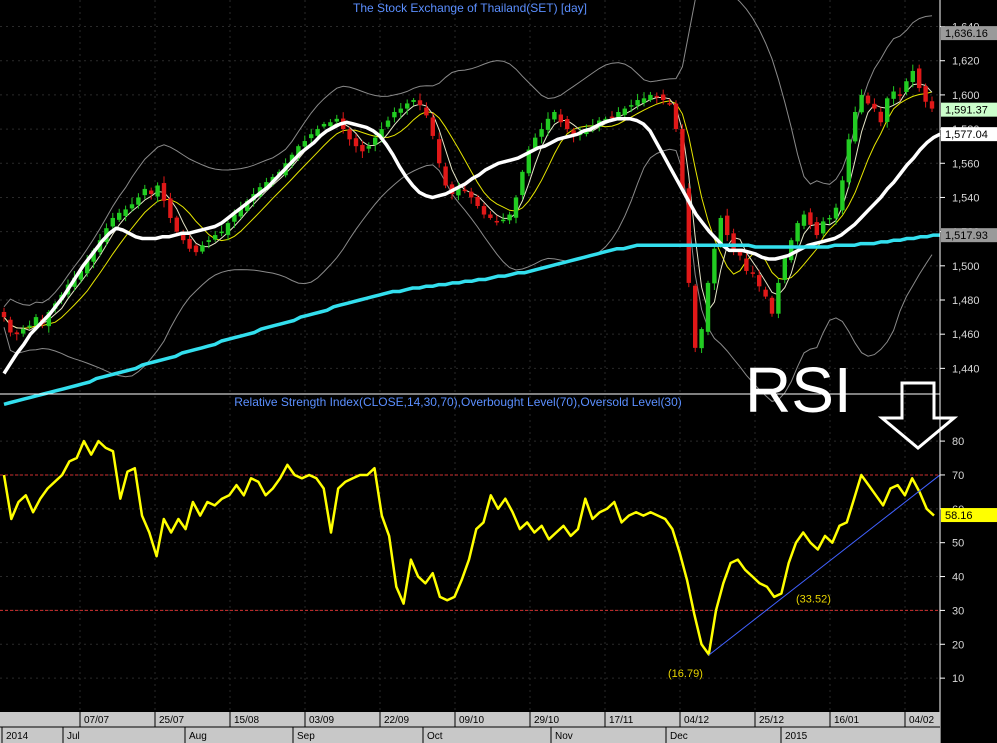 This screenshot has width=997, height=743. Describe the element at coordinates (171, 720) in the screenshot. I see `x-date-label: 25/07` at that location.